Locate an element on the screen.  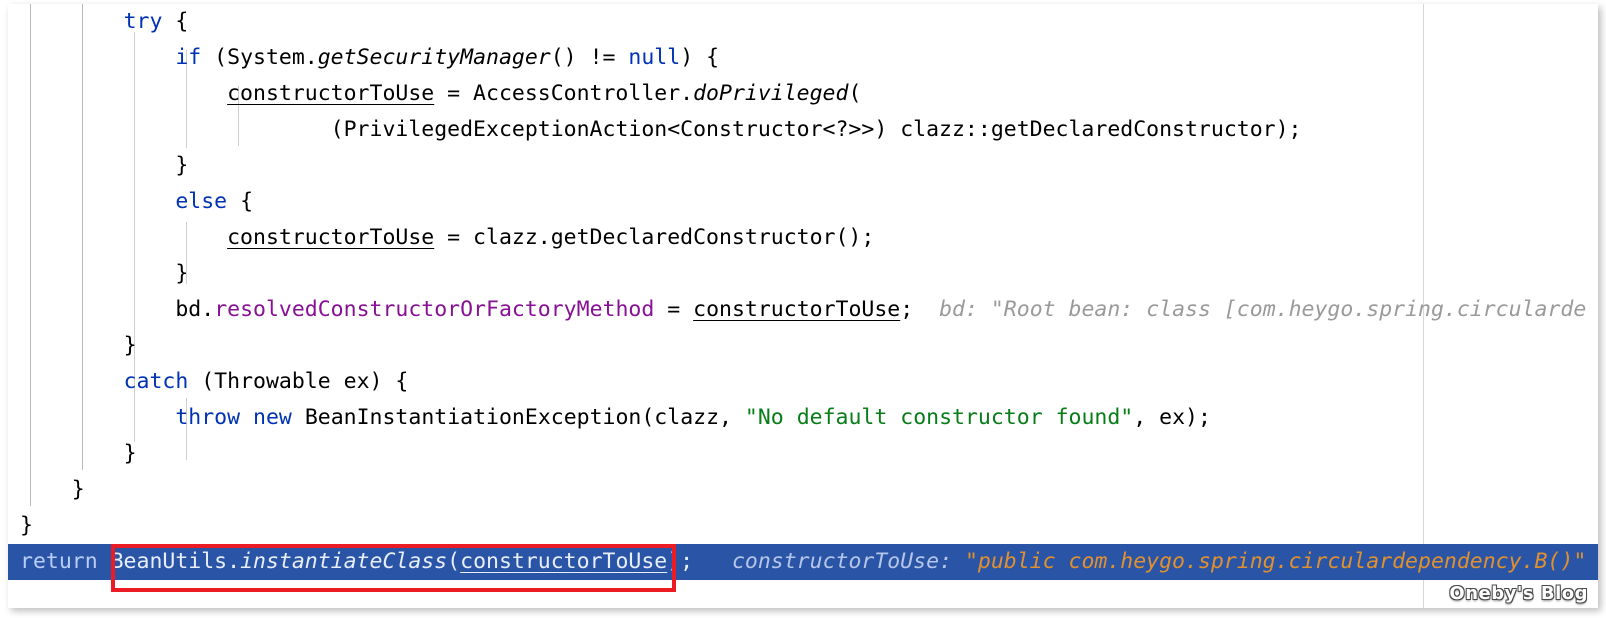
code-line: else { is located at coordinates (803, 202).